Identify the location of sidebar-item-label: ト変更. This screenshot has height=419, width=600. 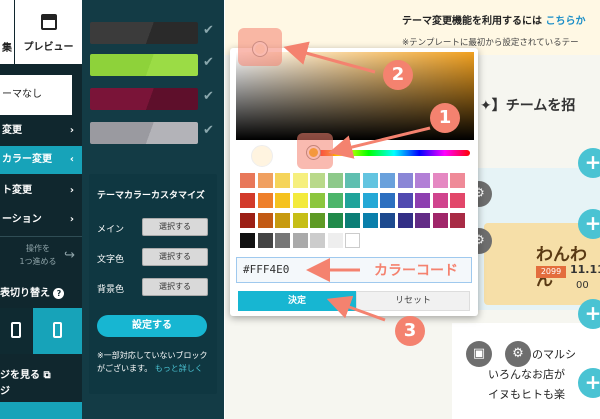
(17, 190).